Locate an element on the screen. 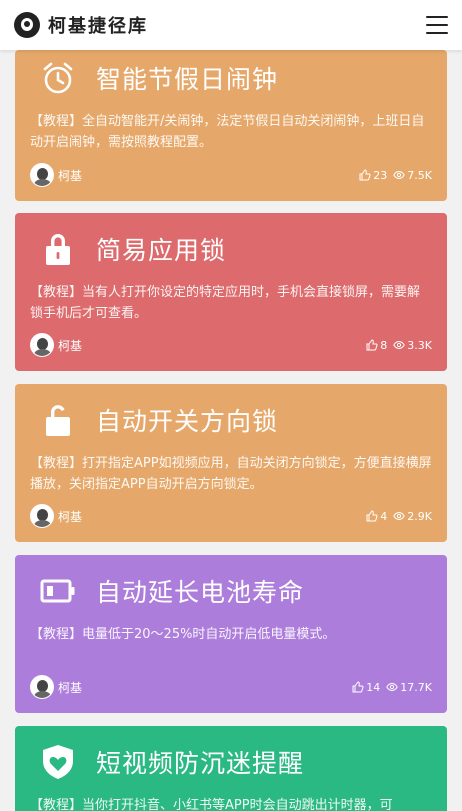 This screenshot has width=462, height=811. likes-stat: 4 is located at coordinates (376, 516).